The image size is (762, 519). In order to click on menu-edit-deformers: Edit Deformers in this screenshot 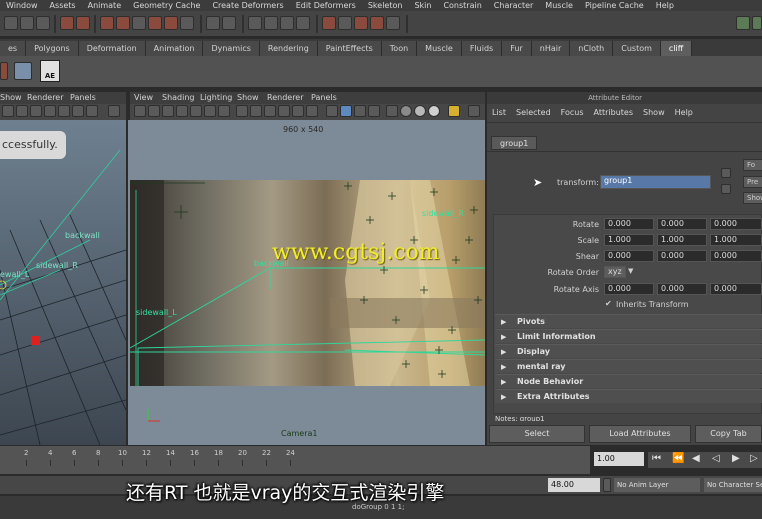, I will do `click(326, 5)`.